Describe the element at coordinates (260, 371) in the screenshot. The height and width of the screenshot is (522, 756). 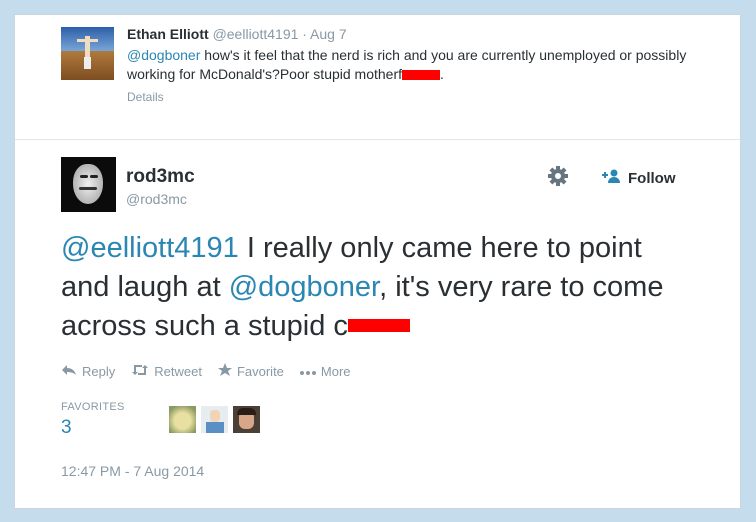
I see `favorite-label: Favorite` at that location.